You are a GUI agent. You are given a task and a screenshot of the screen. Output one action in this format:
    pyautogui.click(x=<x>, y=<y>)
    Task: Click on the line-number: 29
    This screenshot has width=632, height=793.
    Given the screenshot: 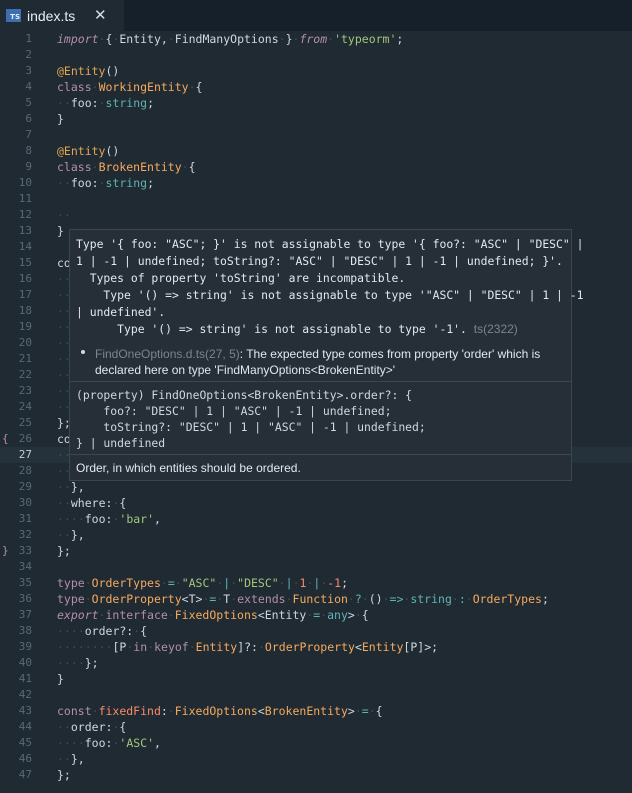 What is the action you would take?
    pyautogui.click(x=25, y=486)
    